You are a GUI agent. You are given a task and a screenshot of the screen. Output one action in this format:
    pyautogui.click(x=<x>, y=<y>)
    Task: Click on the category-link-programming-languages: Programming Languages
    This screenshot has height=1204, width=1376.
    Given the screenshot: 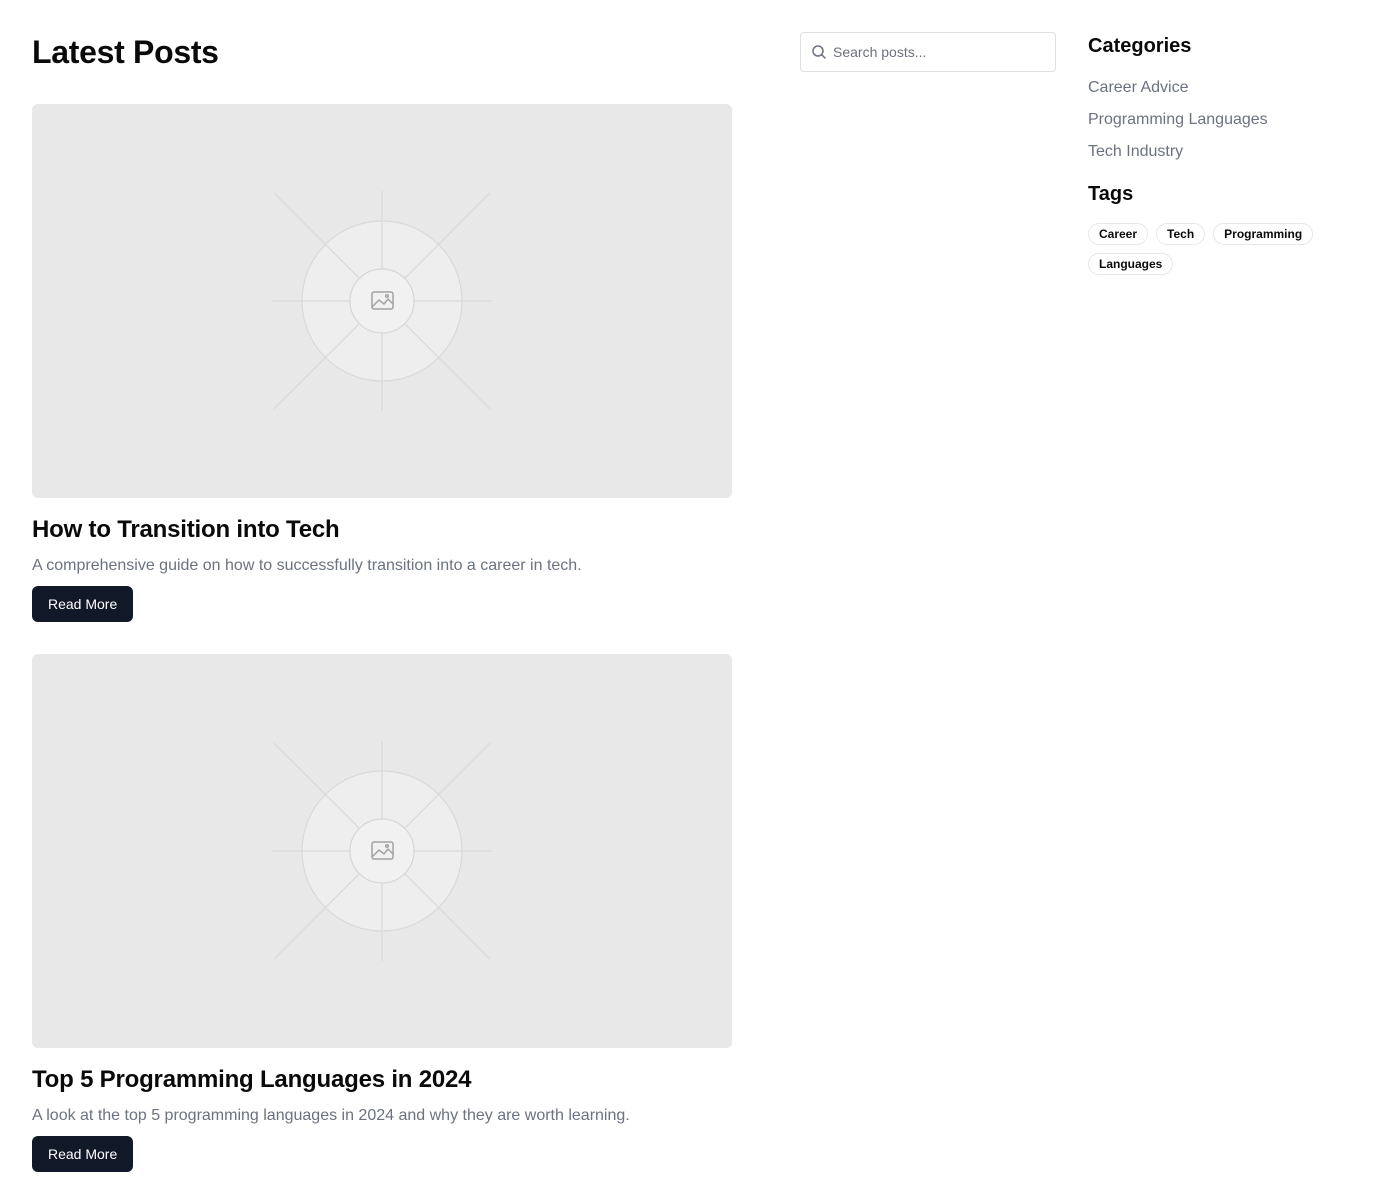 What is the action you would take?
    pyautogui.click(x=1178, y=124)
    